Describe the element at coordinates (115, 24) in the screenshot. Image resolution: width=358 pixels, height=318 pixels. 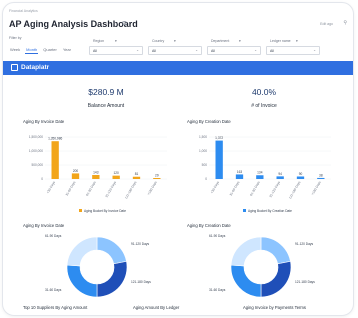
I see `star-icon: ☆` at that location.